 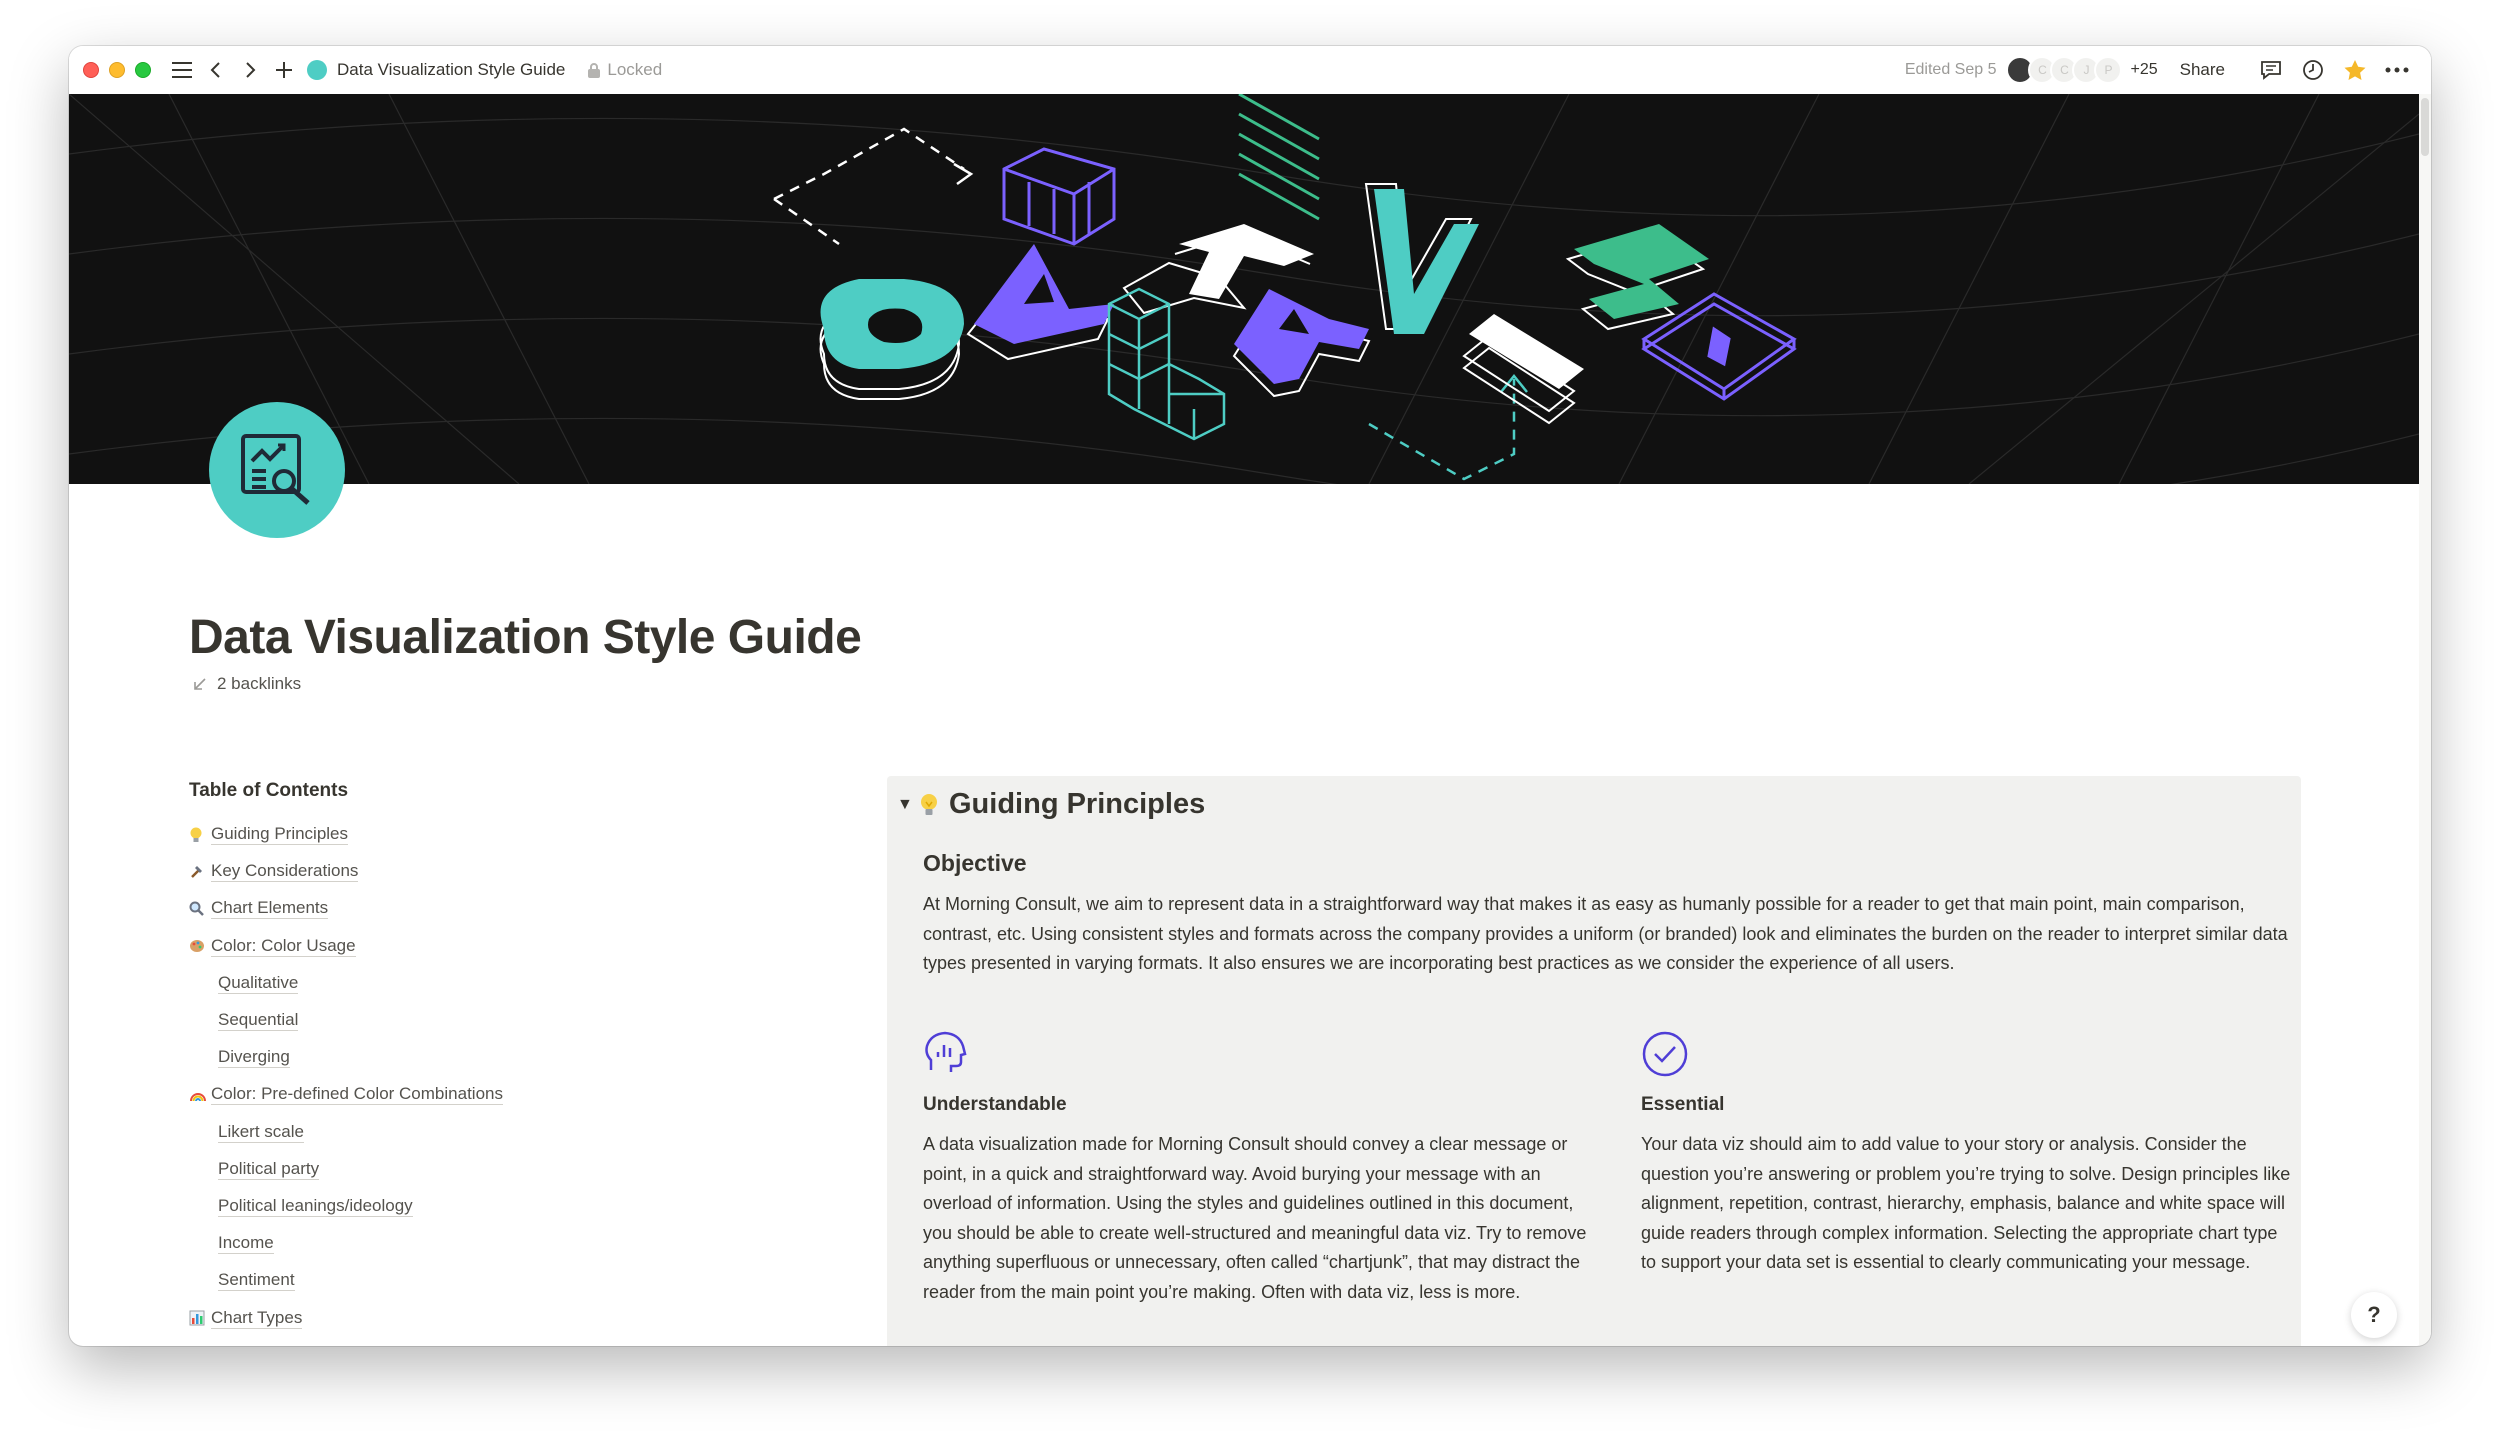 I want to click on toc-item-chart-elements: Chart Elements, so click(x=509, y=908).